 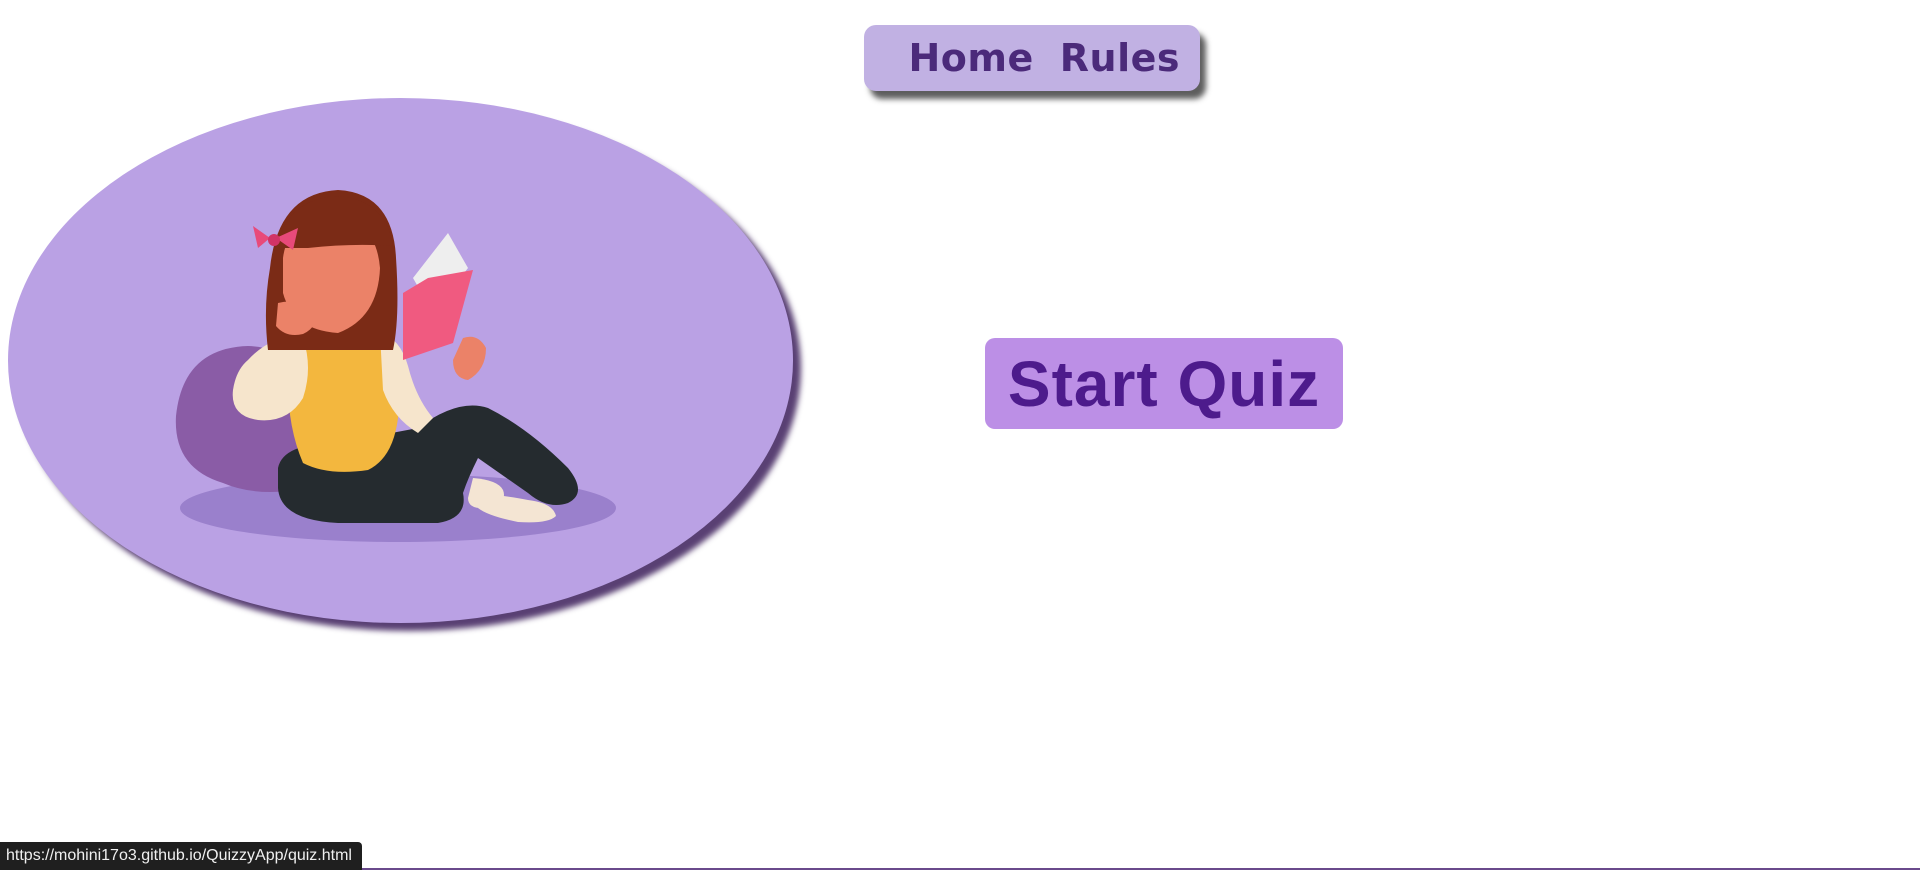 I want to click on girl-reading-book-illustration, so click(x=395, y=366).